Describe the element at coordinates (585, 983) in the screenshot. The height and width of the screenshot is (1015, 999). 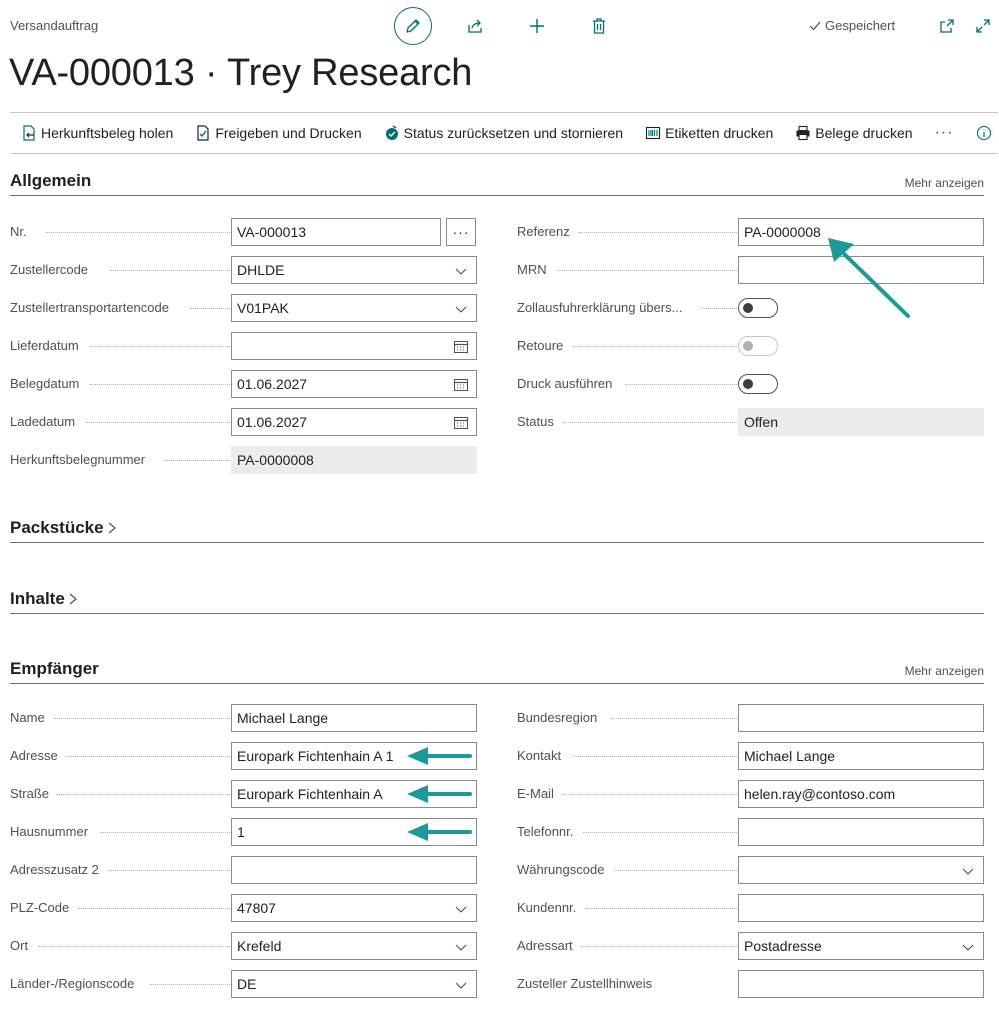
I see `field-label: Zusteller Zustellhinweis` at that location.